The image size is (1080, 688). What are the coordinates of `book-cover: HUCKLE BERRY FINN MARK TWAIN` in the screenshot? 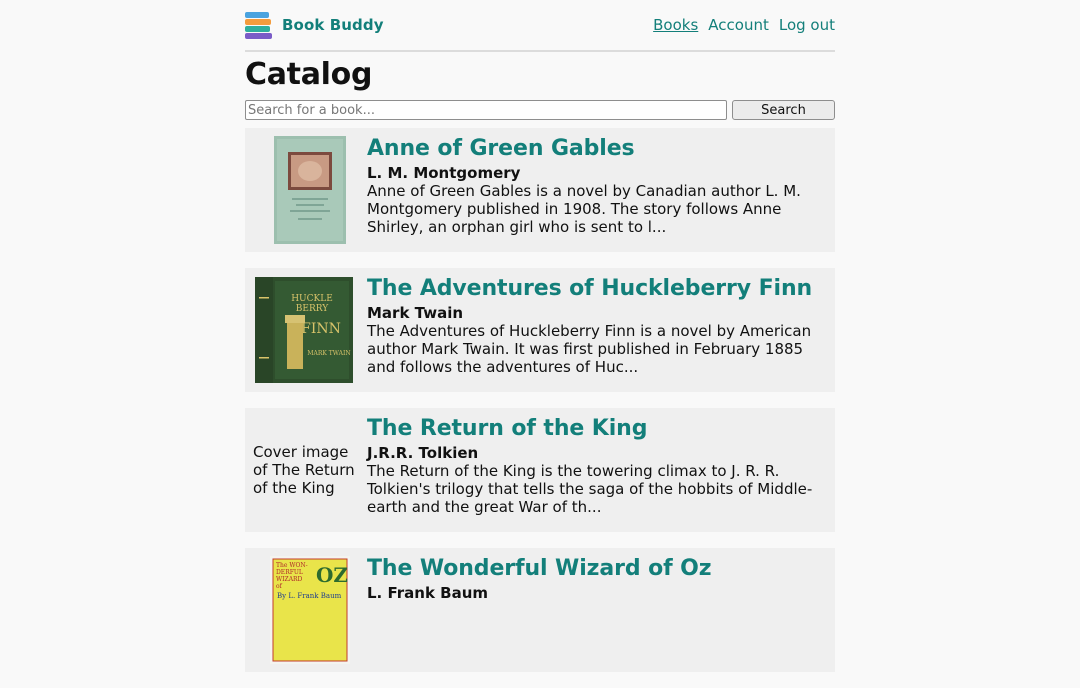 It's located at (310, 330).